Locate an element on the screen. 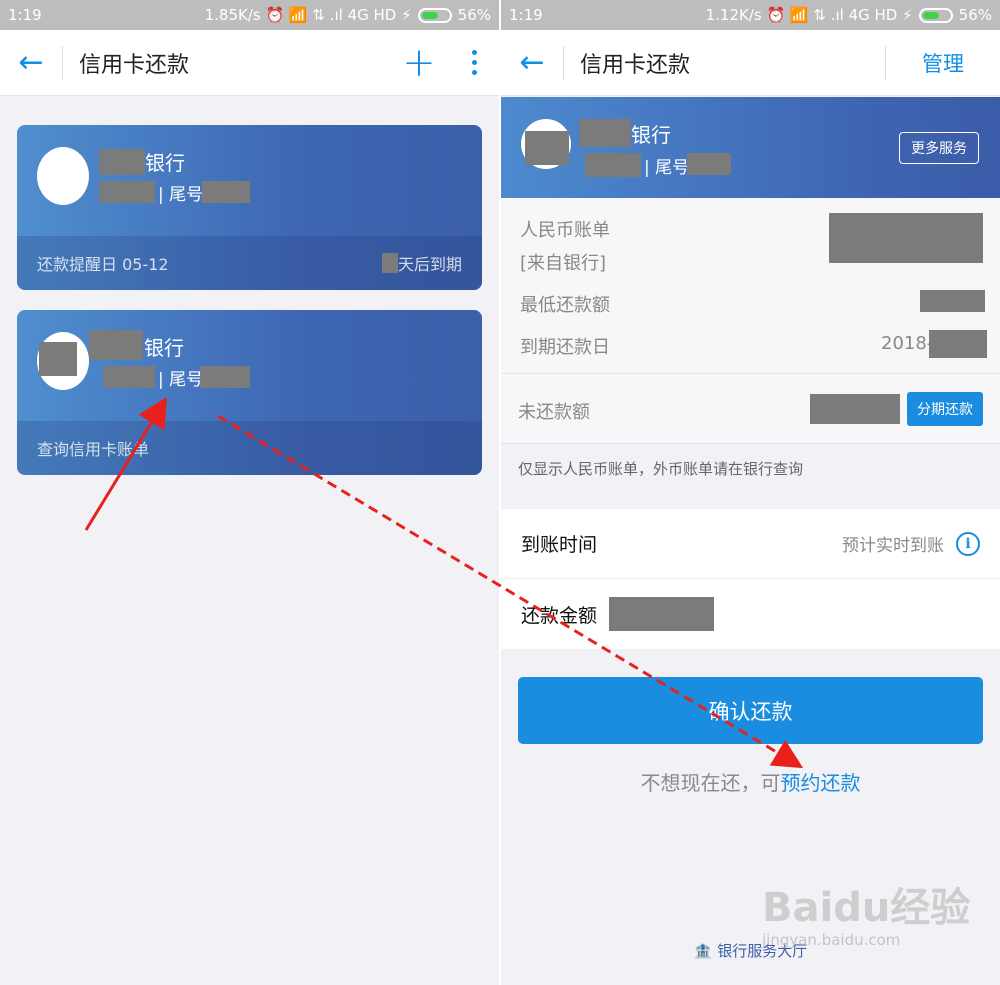  amount-label: 还款金额 is located at coordinates (559, 615).